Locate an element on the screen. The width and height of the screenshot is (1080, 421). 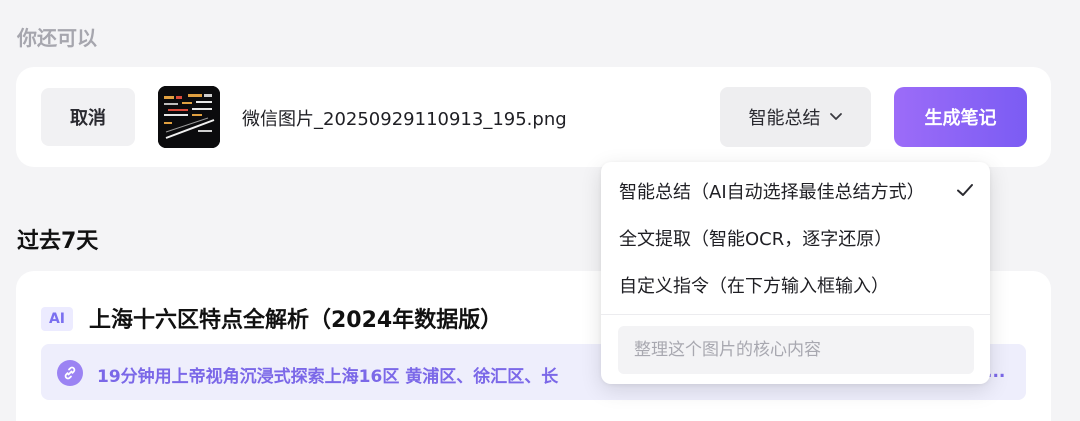
menu-divider is located at coordinates (795, 314).